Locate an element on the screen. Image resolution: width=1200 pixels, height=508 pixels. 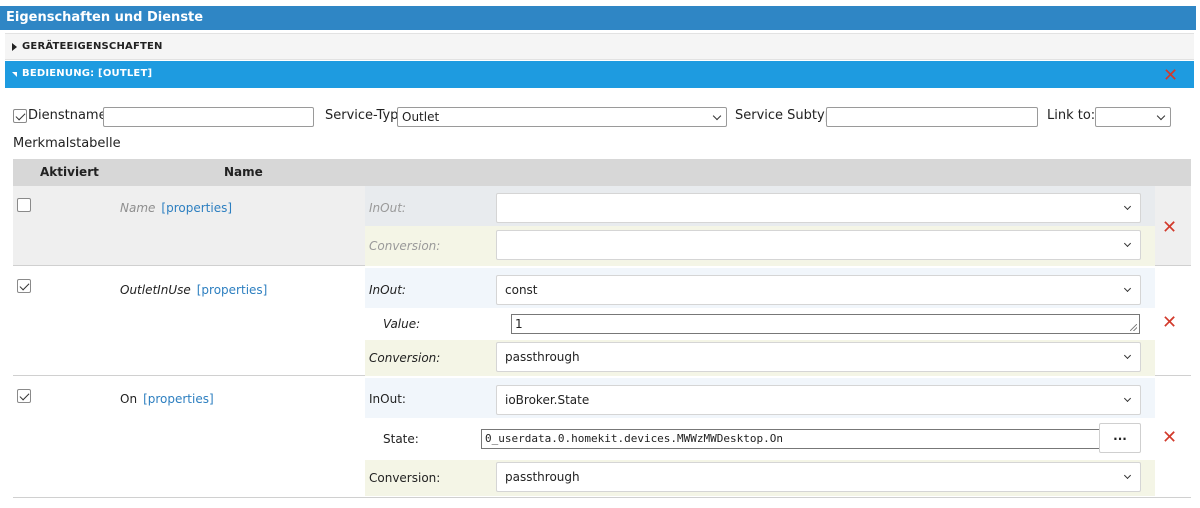
inout-label-cell: InOut: is located at coordinates (430, 206).